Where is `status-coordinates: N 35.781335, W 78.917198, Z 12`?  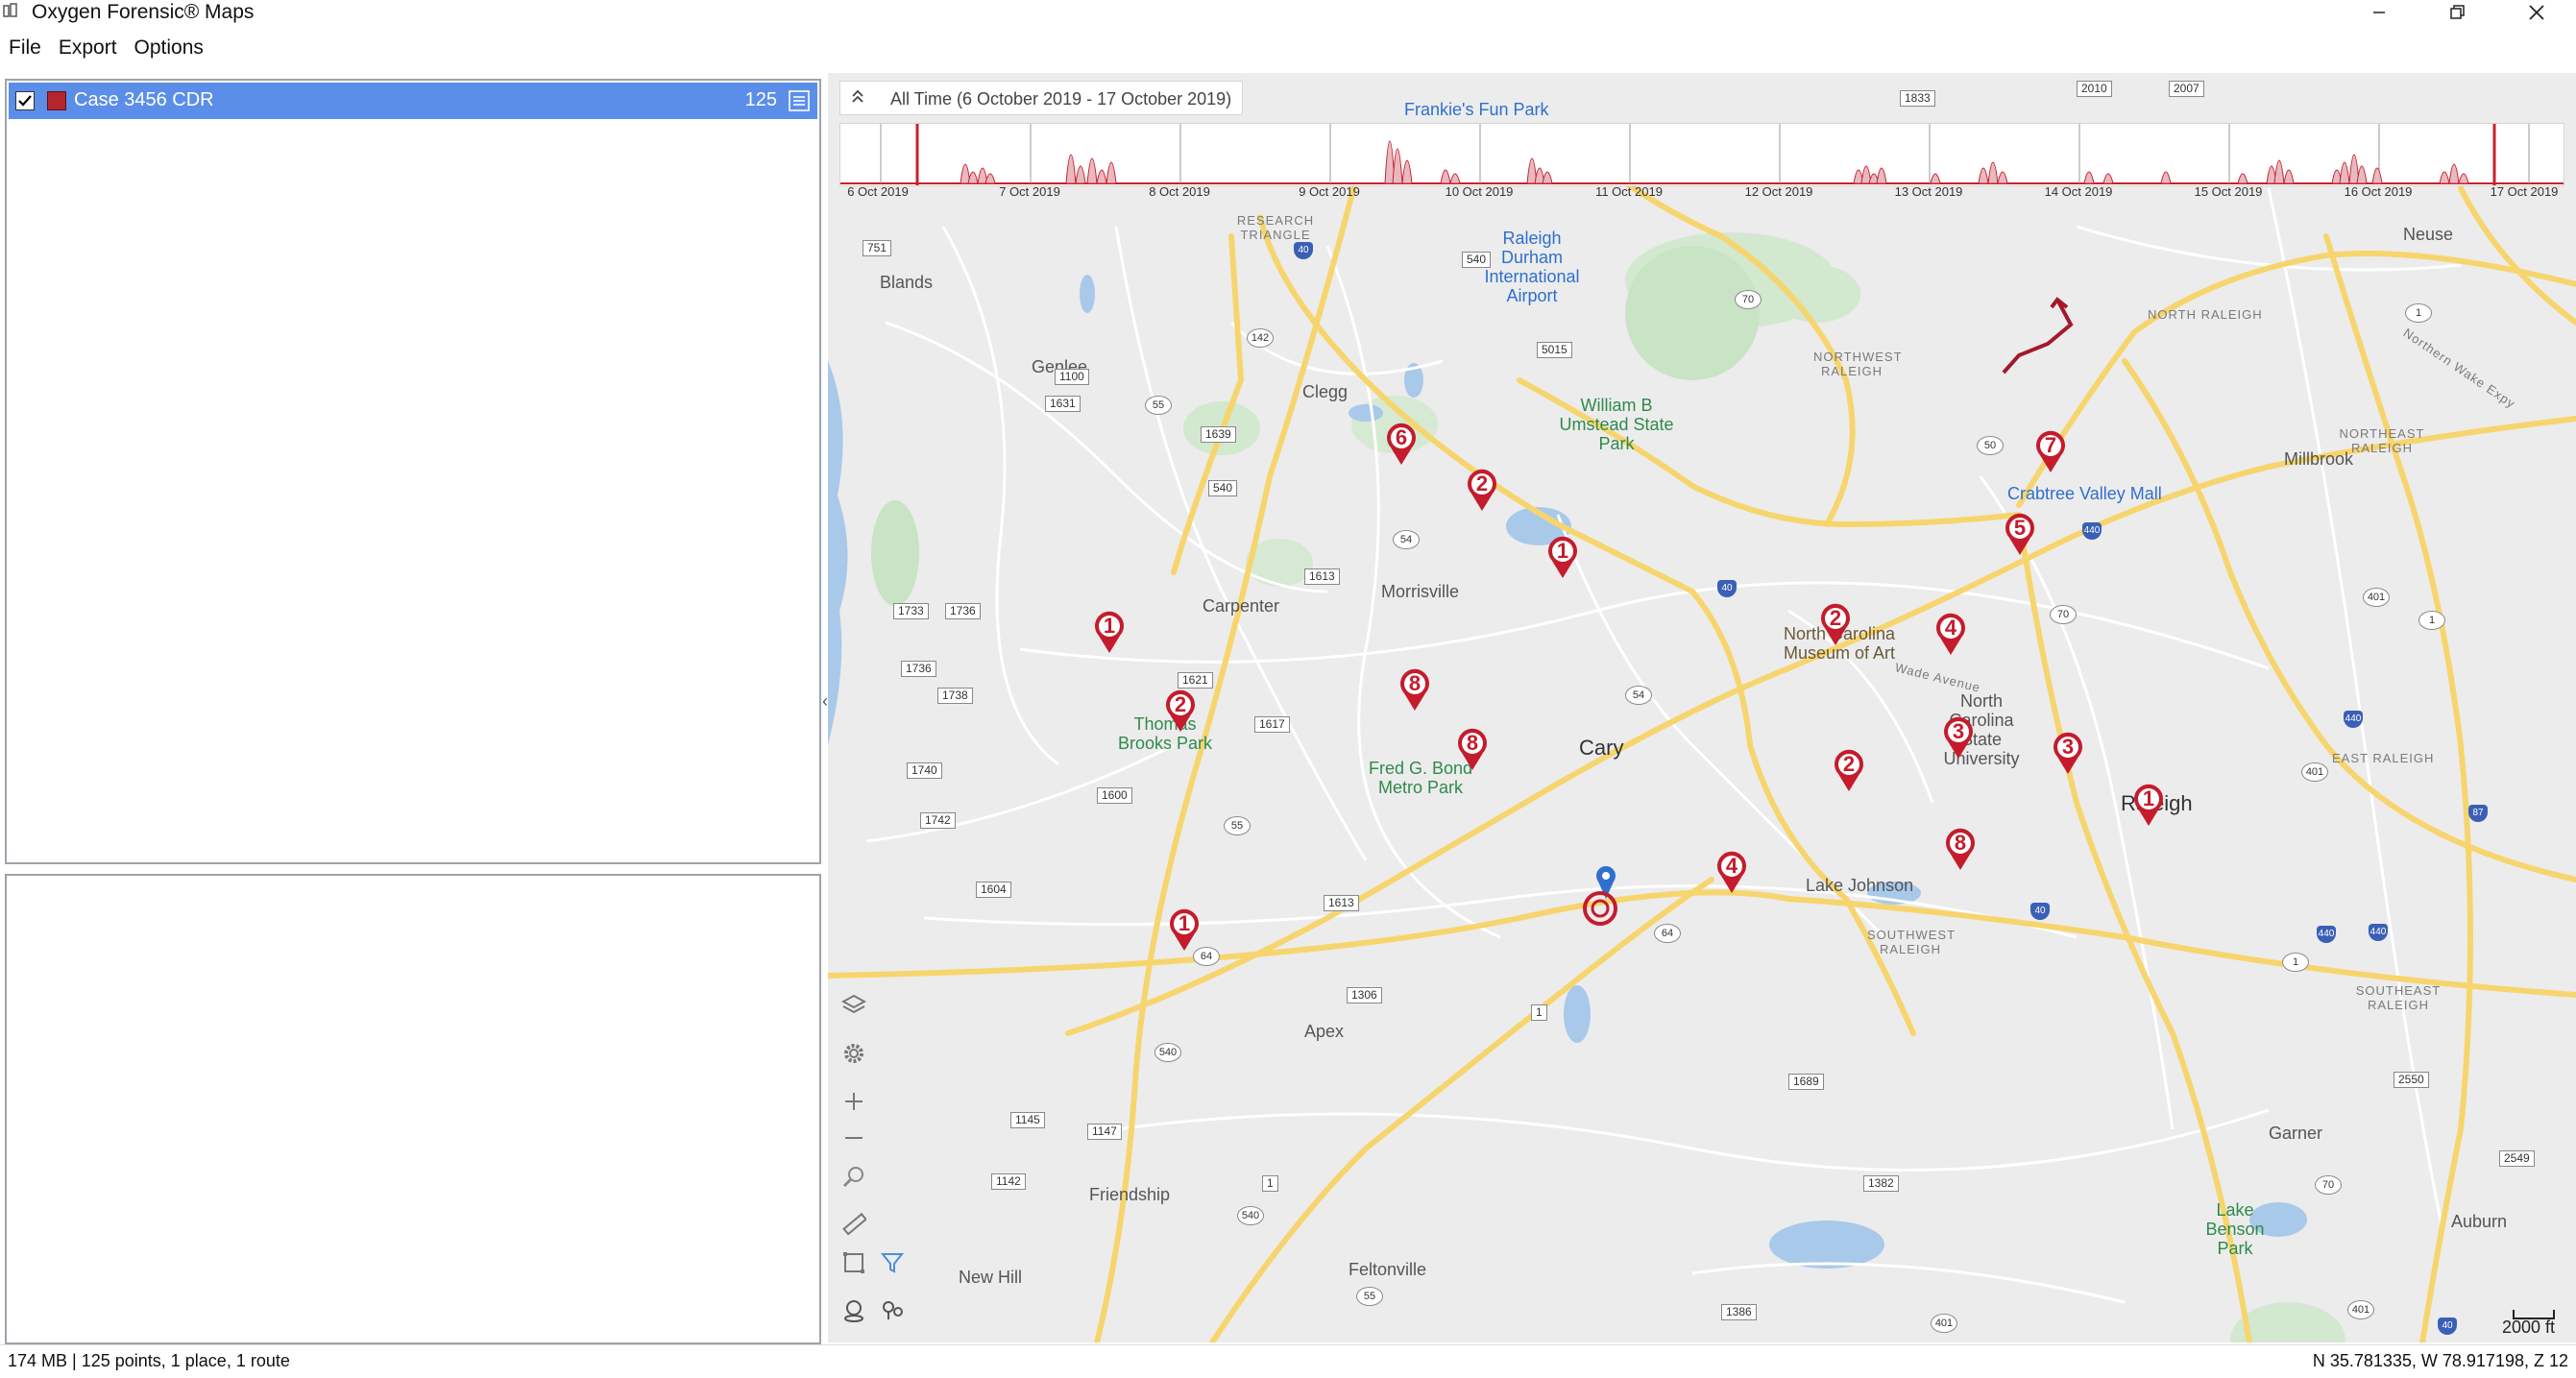 status-coordinates: N 35.781335, W 78.917198, Z 12 is located at coordinates (2440, 1360).